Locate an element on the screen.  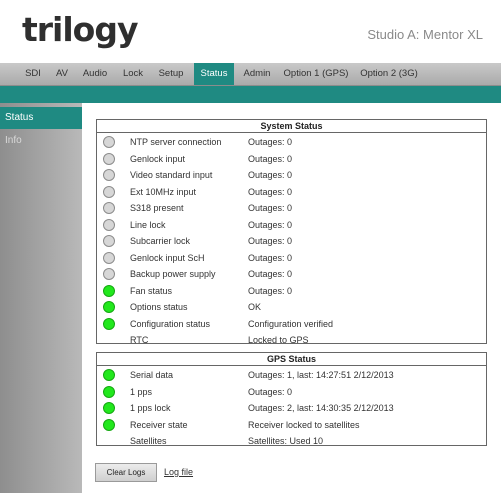
row-label: NTP server connection is located at coordinates (176, 142).